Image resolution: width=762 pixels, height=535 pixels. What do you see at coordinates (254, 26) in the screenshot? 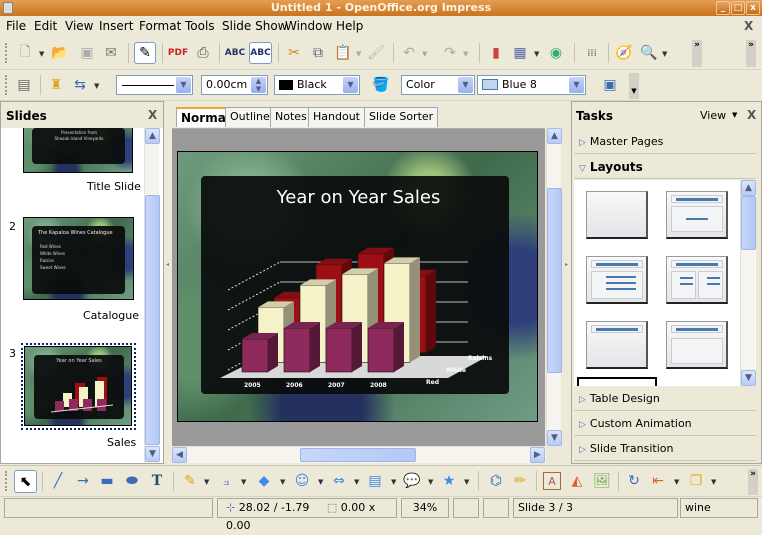
I see `menu-slide-show: Slide Show` at bounding box center [254, 26].